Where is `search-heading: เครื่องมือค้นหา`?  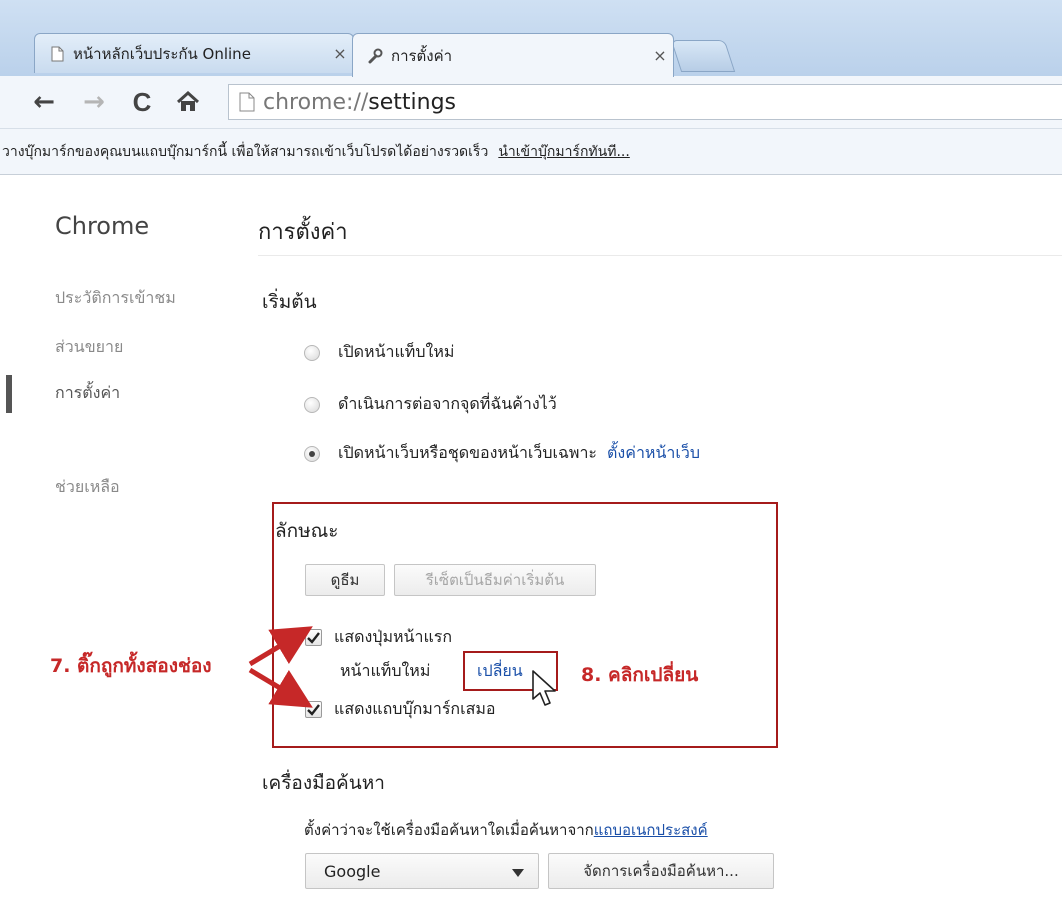
search-heading: เครื่องมือค้นหา is located at coordinates (323, 783).